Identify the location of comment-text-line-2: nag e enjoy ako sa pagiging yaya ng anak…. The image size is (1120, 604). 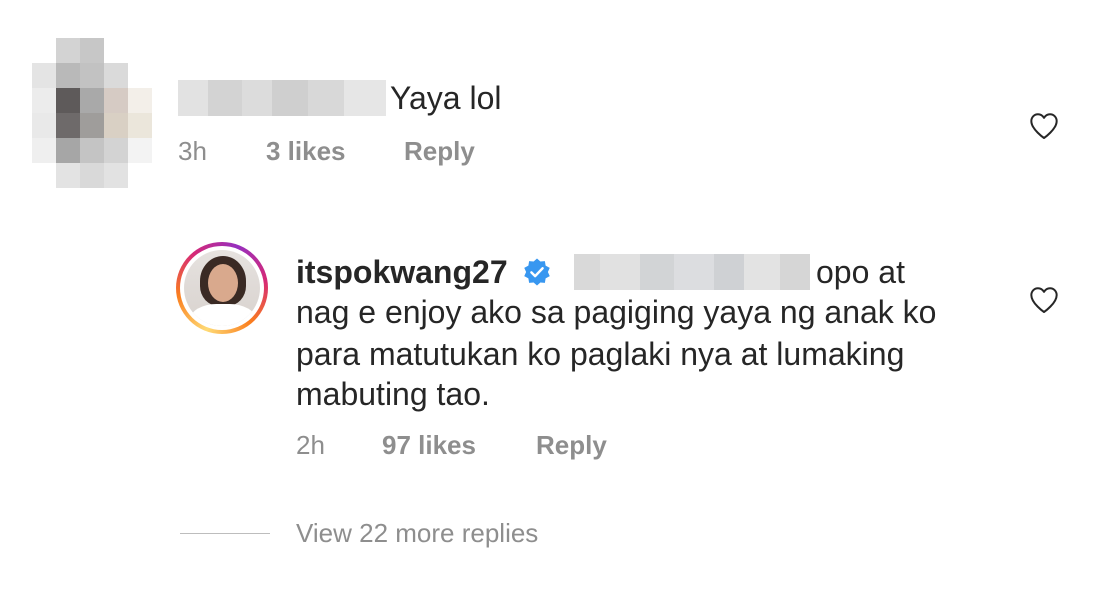
(616, 312).